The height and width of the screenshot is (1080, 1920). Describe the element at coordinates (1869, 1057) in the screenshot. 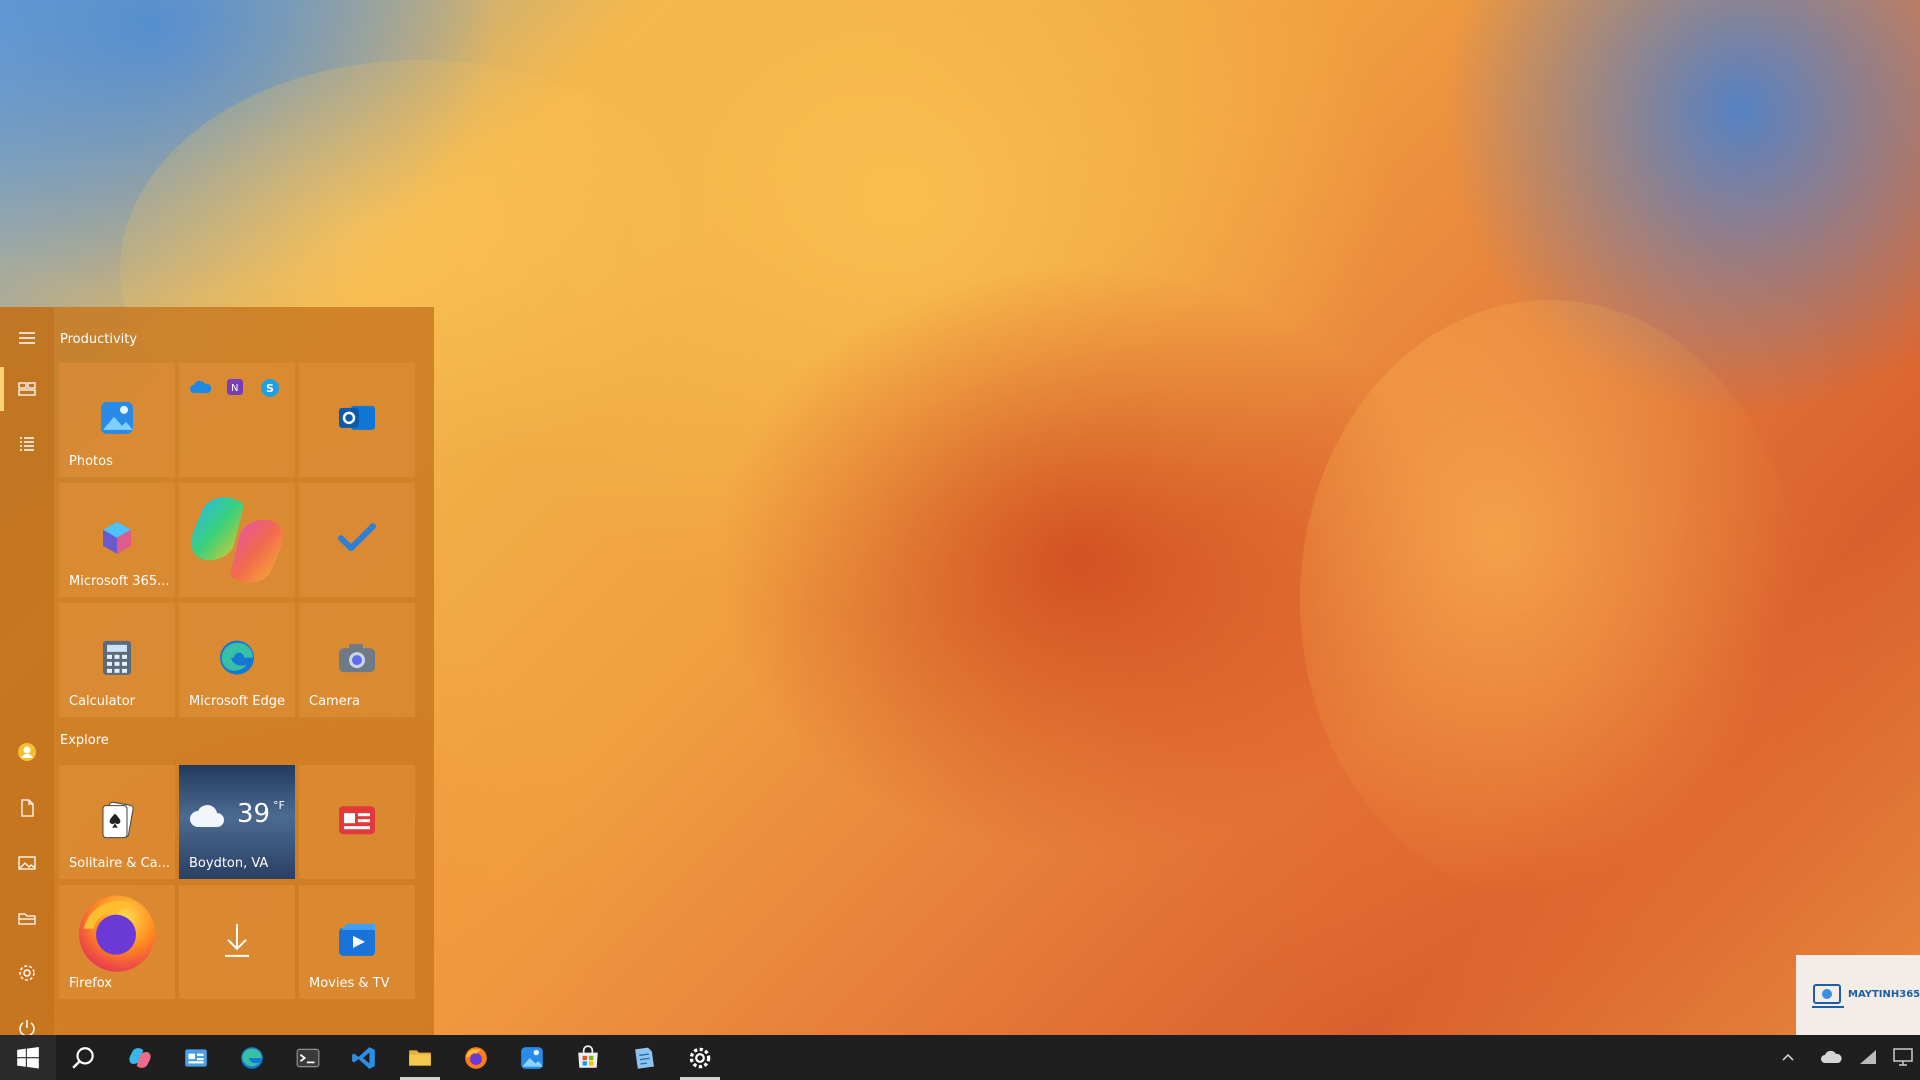

I see `network-icon` at that location.